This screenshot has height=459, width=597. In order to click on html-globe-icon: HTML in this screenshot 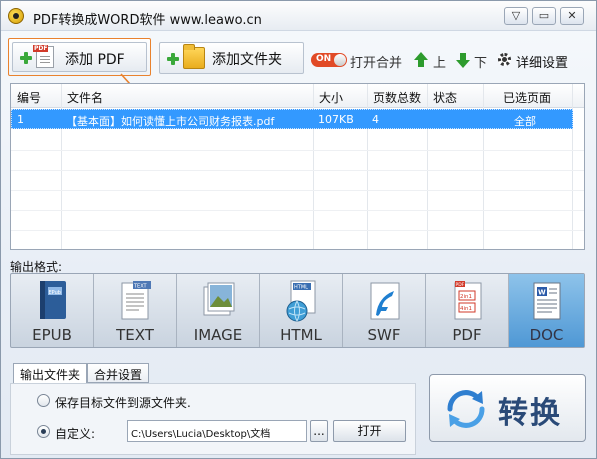, I will do `click(301, 301)`.